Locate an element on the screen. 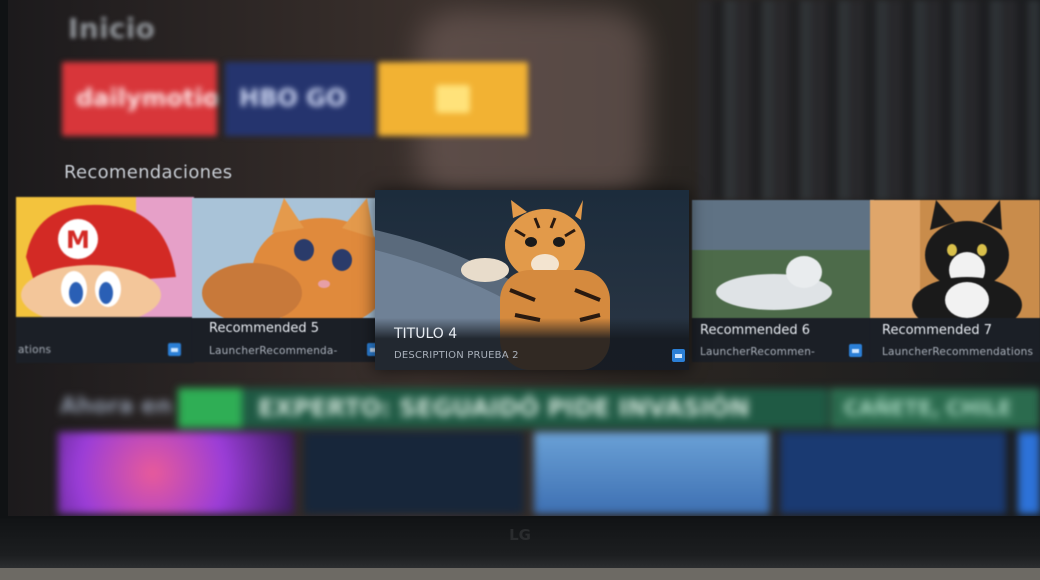 Image resolution: width=1040 pixels, height=580 pixels. background-bookshelf is located at coordinates (869, 100).